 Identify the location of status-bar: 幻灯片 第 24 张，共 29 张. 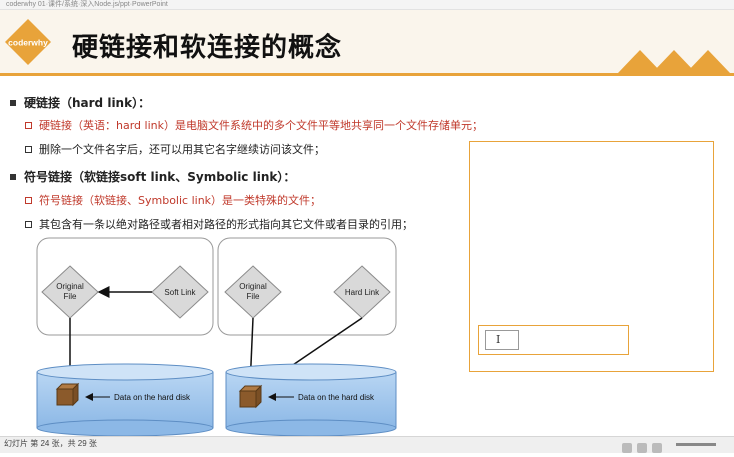
(367, 444).